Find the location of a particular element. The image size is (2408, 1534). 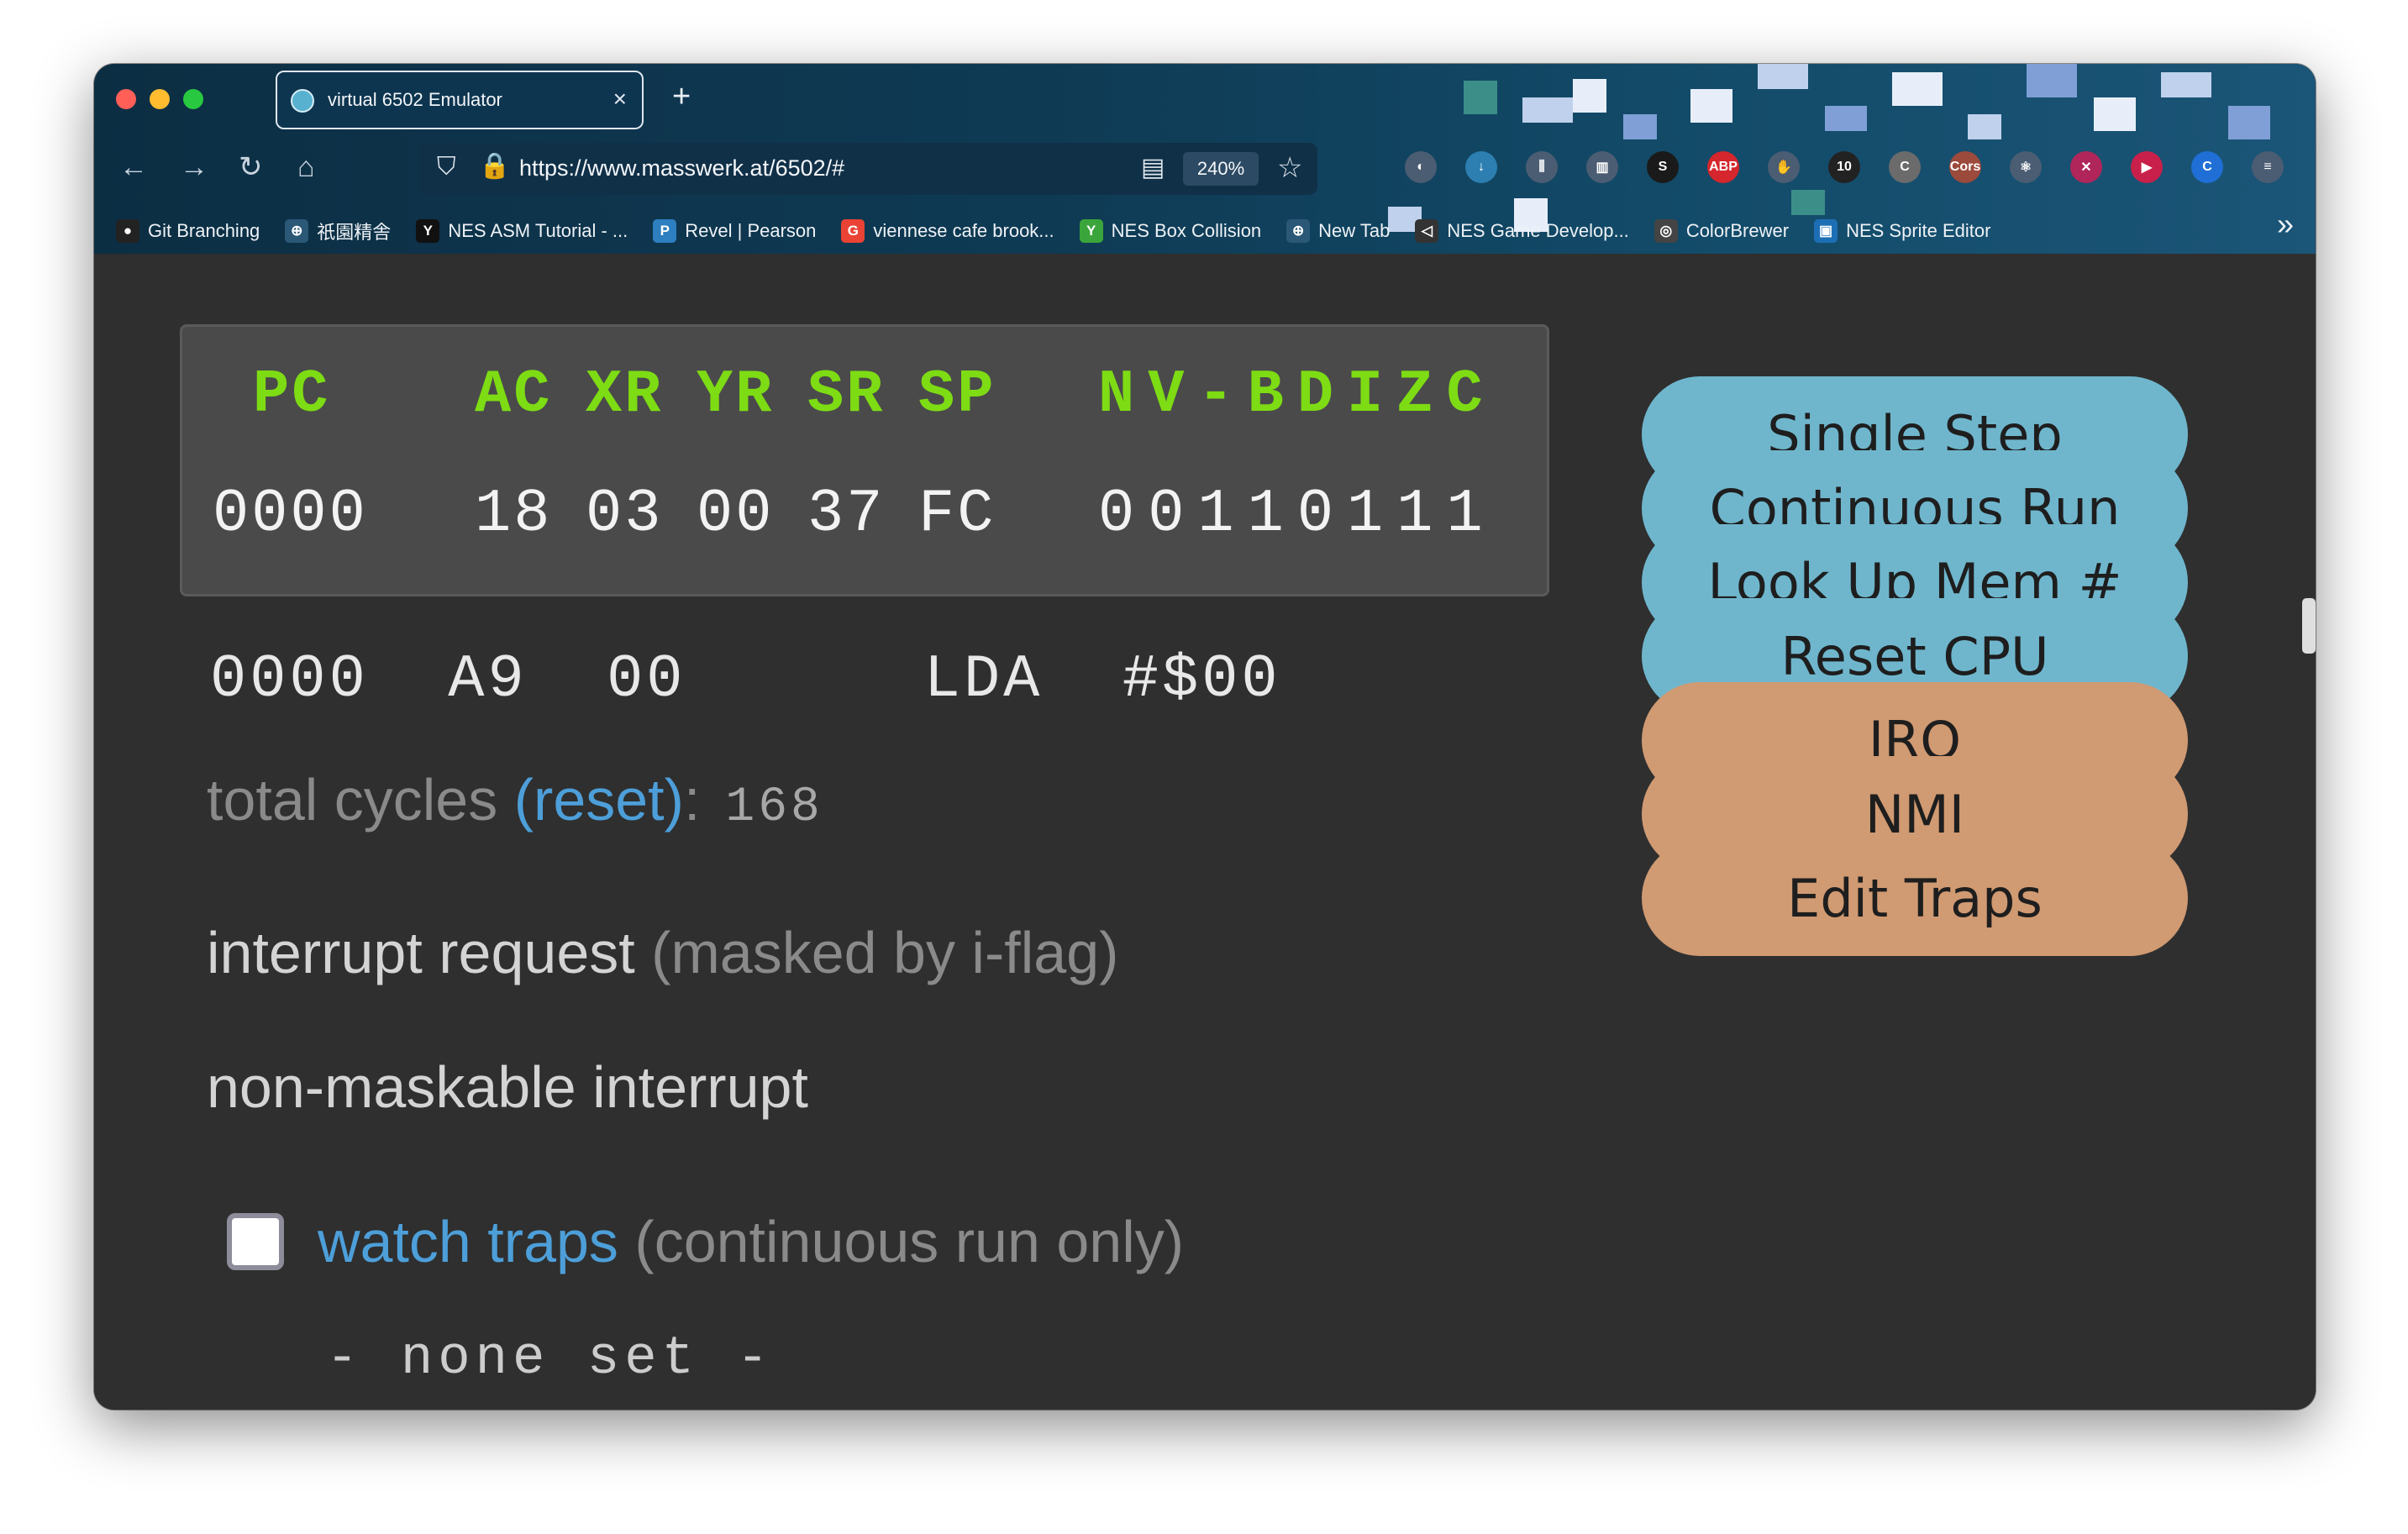

yr-header: YR is located at coordinates (736, 394).